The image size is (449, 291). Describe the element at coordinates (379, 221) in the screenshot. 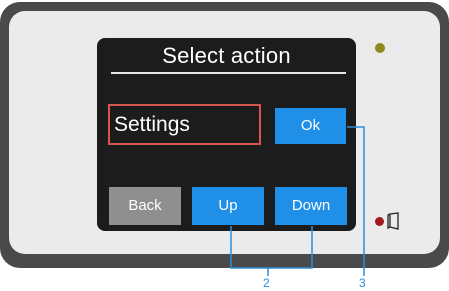

I see `status-led-icon` at that location.